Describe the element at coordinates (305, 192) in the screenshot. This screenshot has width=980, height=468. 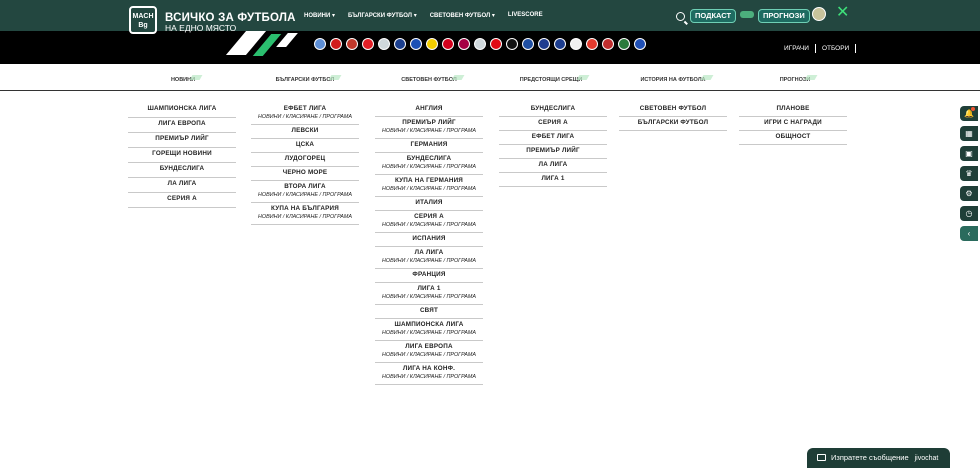
I see `menu-item: ВТОРА ЛИГА НОВИНИ / КЛАСИРАНЕ / ПРОГРАМА` at that location.